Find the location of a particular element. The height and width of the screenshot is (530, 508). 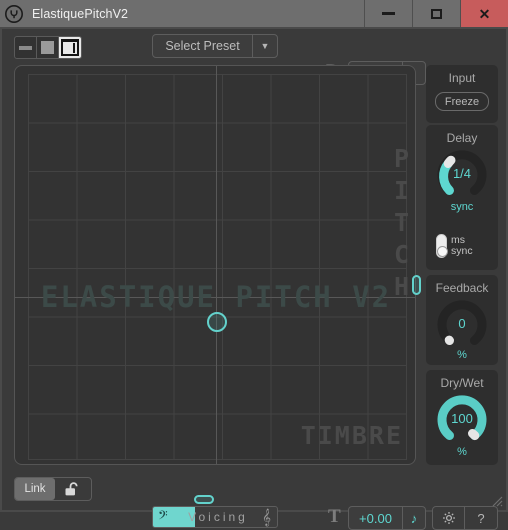

xy-handle is located at coordinates (217, 322).